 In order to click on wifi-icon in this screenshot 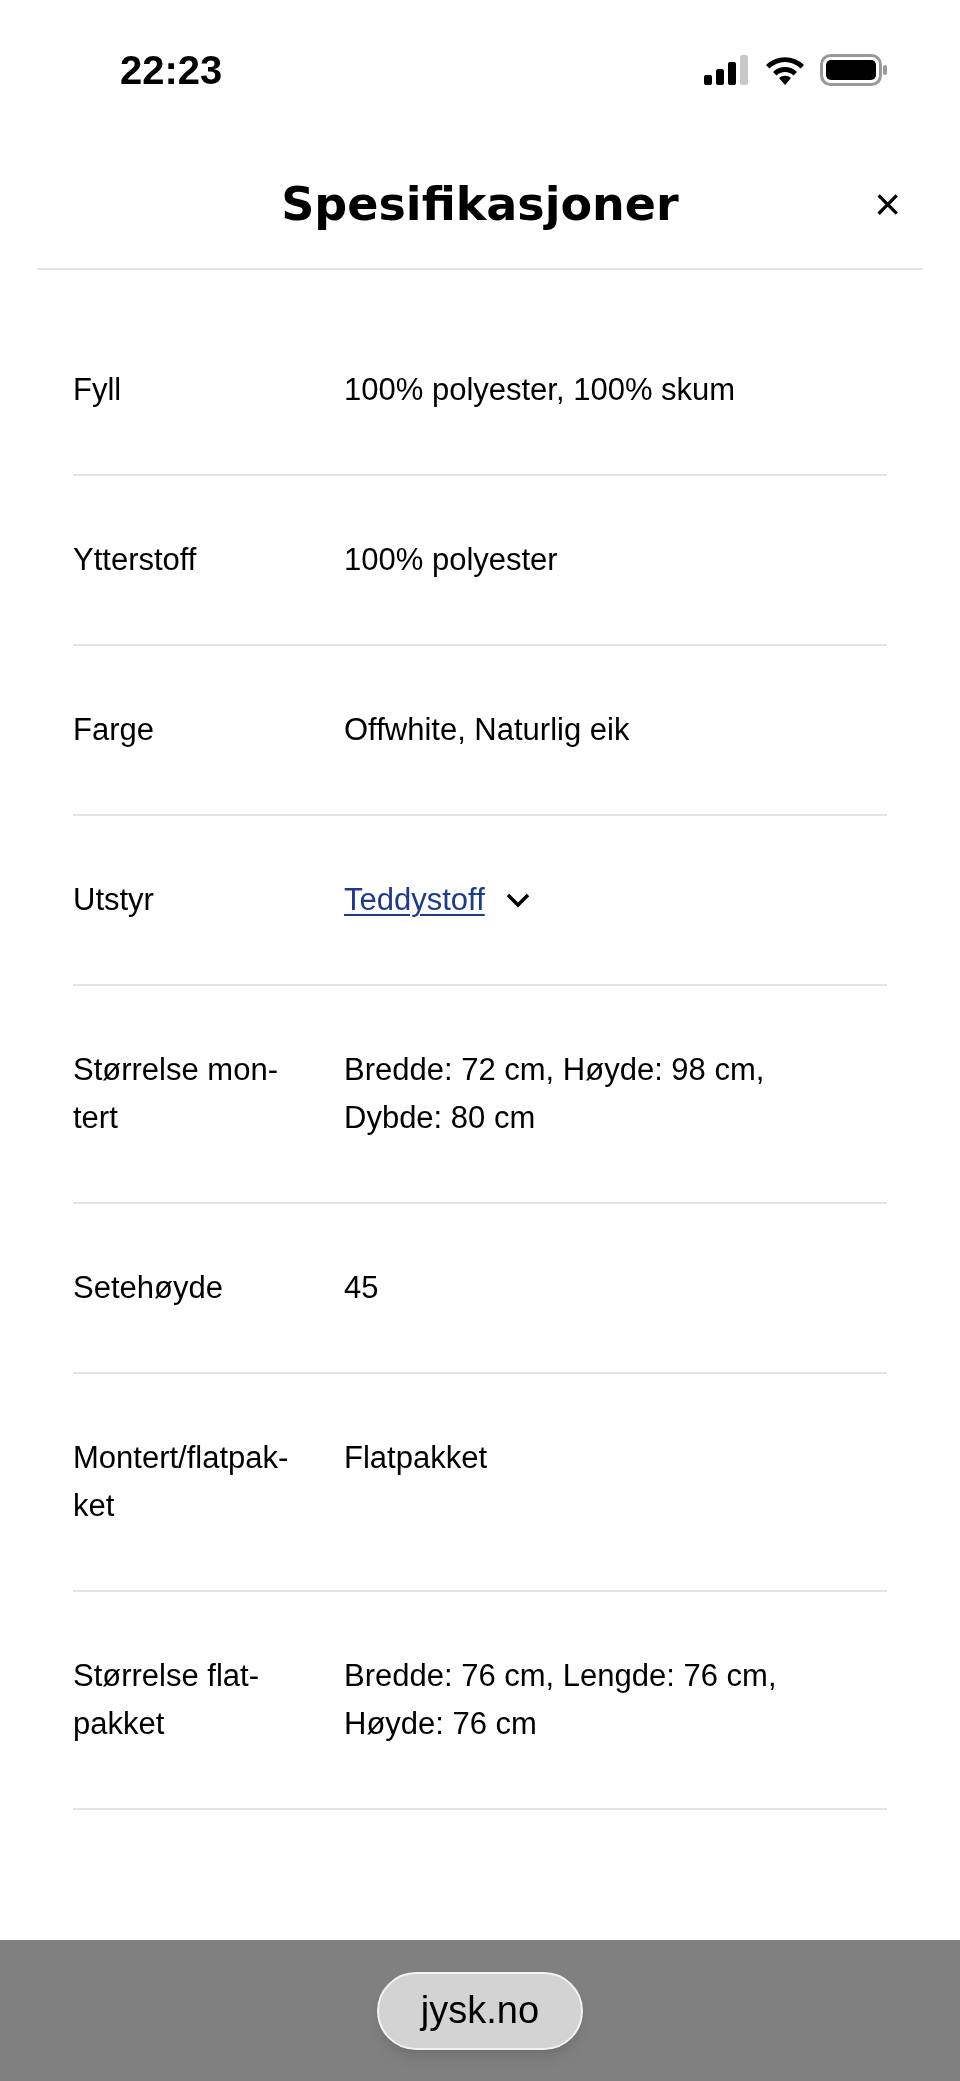, I will do `click(785, 70)`.